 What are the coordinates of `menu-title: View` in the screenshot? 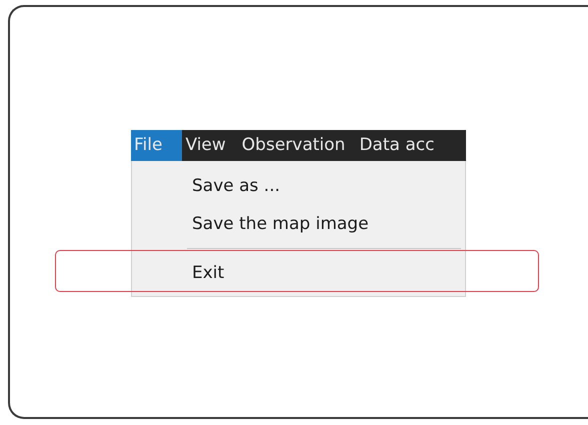 It's located at (210, 145).